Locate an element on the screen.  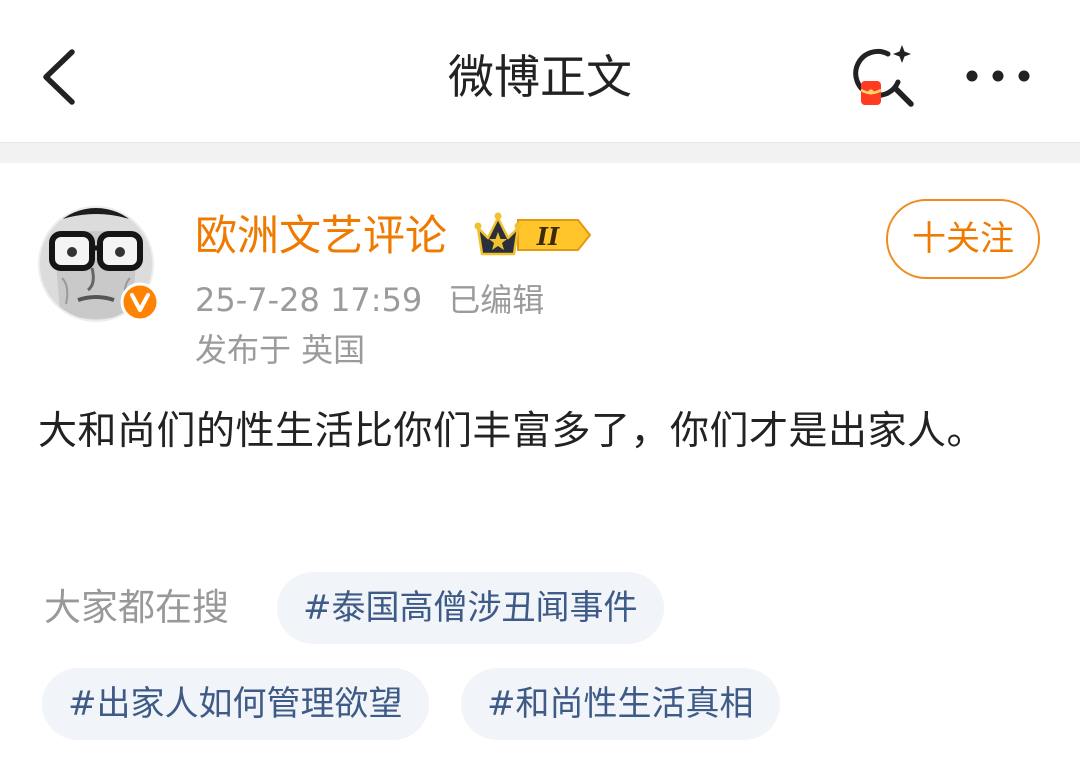
author-avatar-wrap is located at coordinates (100, 268).